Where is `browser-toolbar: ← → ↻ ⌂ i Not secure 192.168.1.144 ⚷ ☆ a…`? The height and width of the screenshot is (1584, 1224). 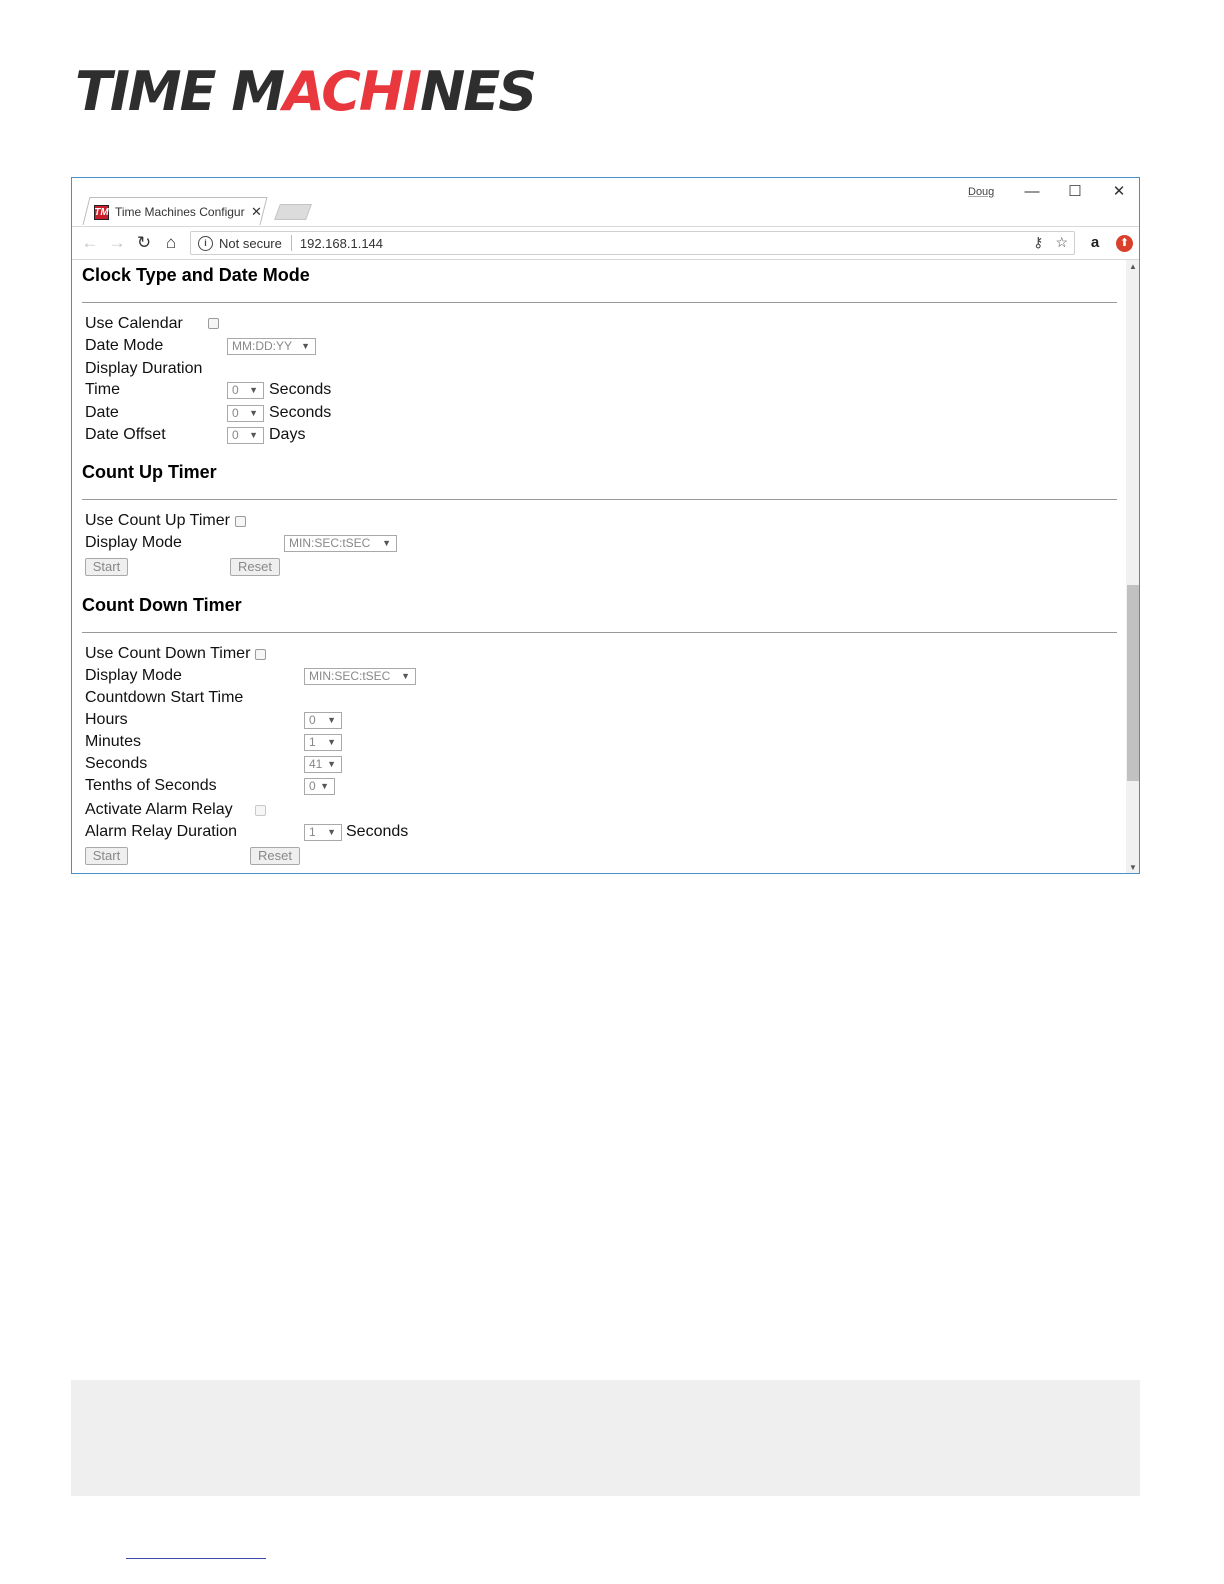
browser-toolbar: ← → ↻ ⌂ i Not secure 192.168.1.144 ⚷ ☆ a… is located at coordinates (605, 243).